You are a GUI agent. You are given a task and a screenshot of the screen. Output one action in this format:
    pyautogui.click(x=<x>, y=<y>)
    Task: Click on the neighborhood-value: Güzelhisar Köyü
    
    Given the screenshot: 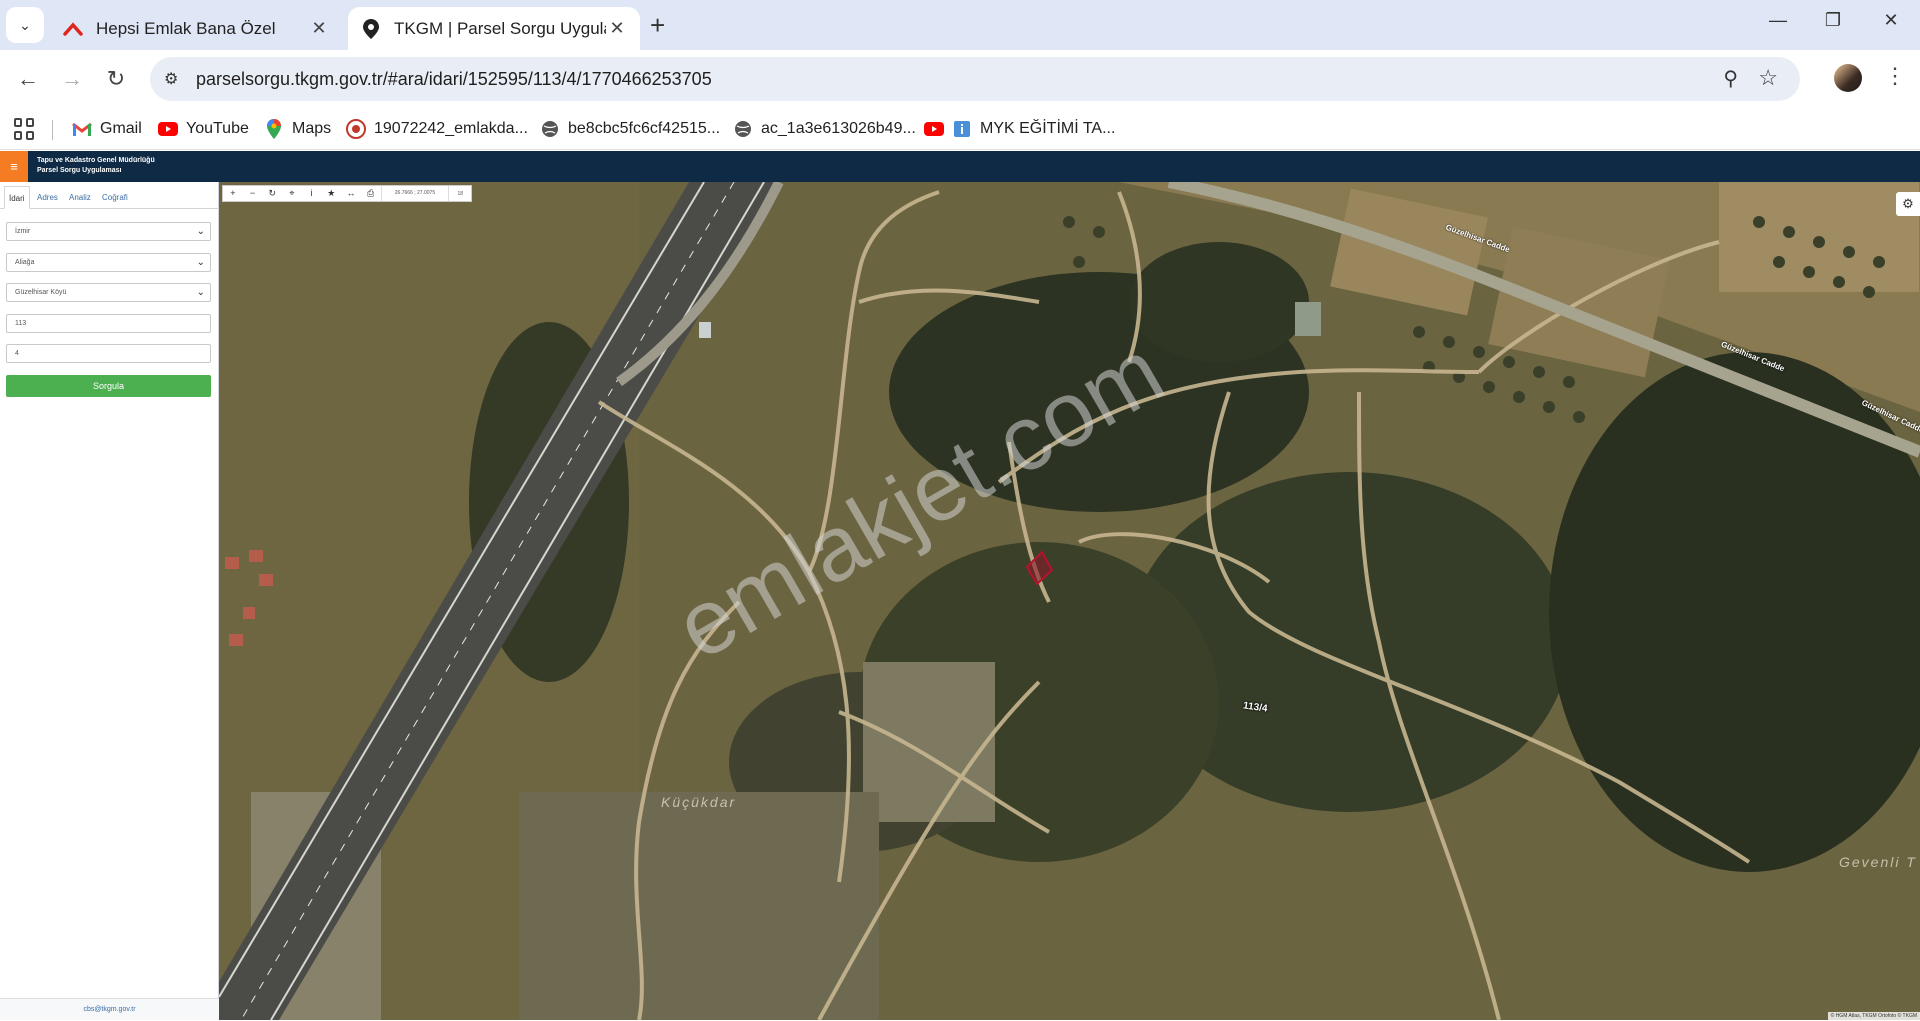 What is the action you would take?
    pyautogui.click(x=41, y=292)
    